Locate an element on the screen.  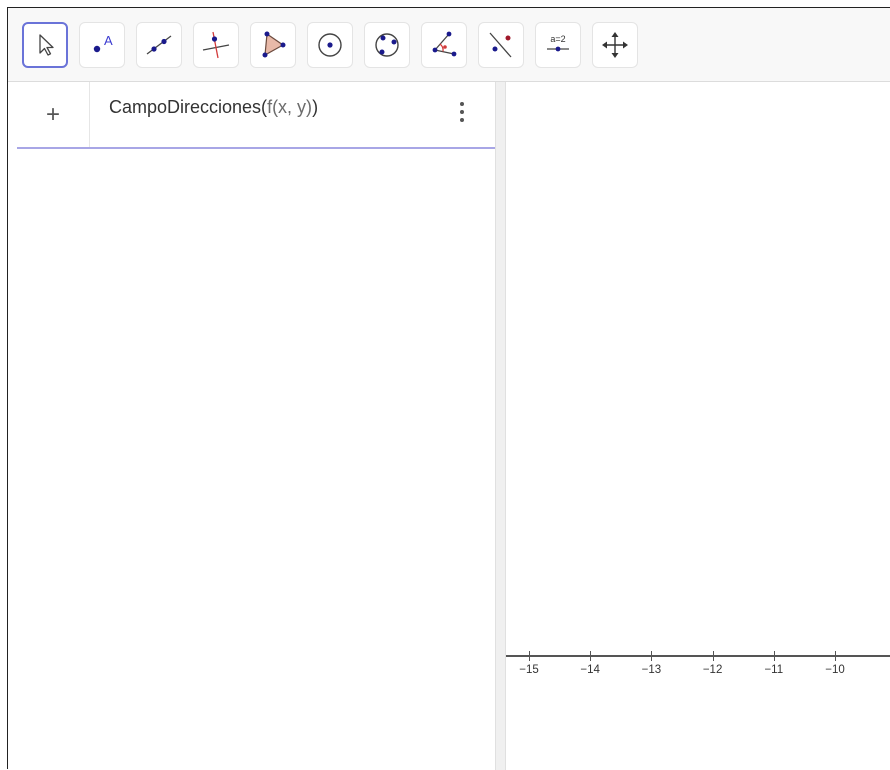
move-graphics-view-icon is located at coordinates (615, 45).